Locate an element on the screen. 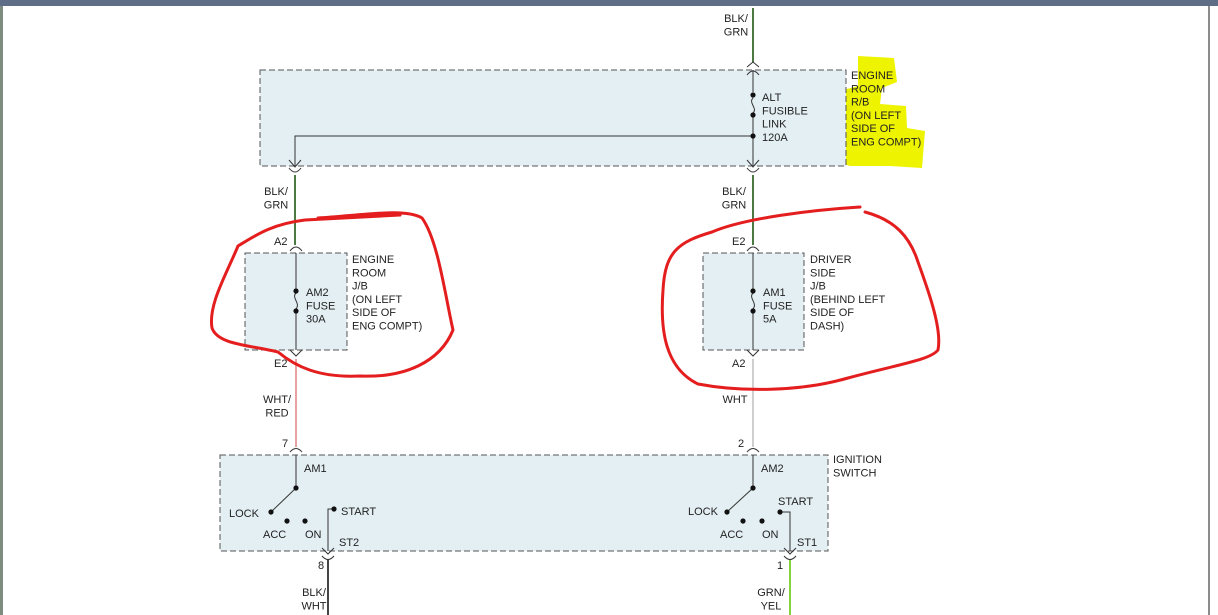 The height and width of the screenshot is (615, 1218). ignition-right-pin-out: 1 is located at coordinates (780, 566).